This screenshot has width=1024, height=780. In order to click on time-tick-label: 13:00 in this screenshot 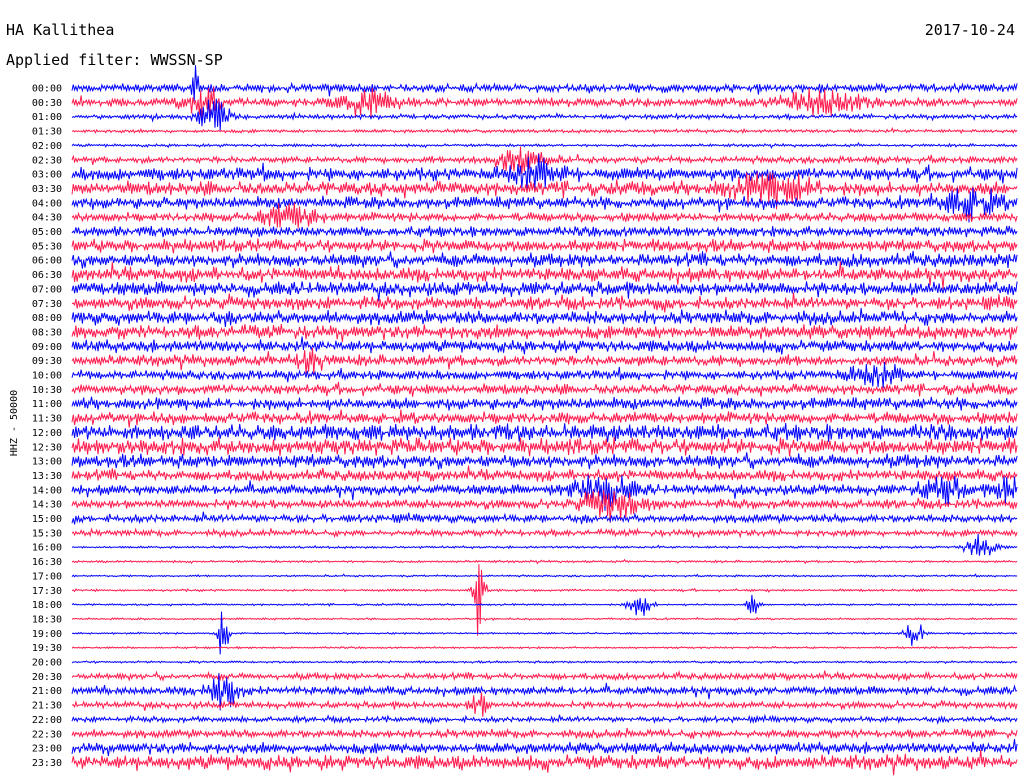, I will do `click(47, 462)`.